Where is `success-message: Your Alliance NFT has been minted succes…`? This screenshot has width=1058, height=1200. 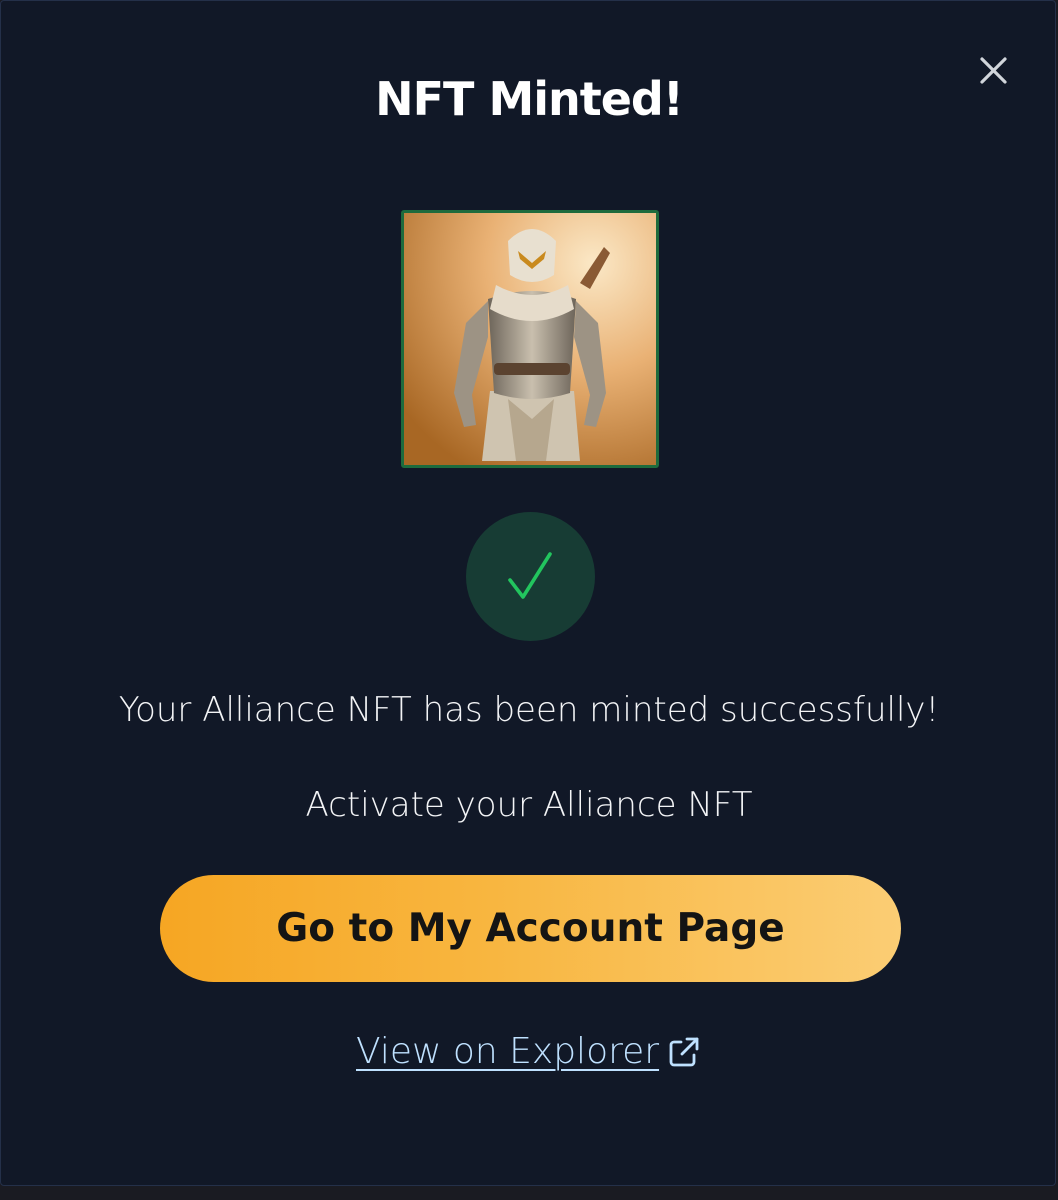
success-message: Your Alliance NFT has been minted succes… is located at coordinates (529, 710).